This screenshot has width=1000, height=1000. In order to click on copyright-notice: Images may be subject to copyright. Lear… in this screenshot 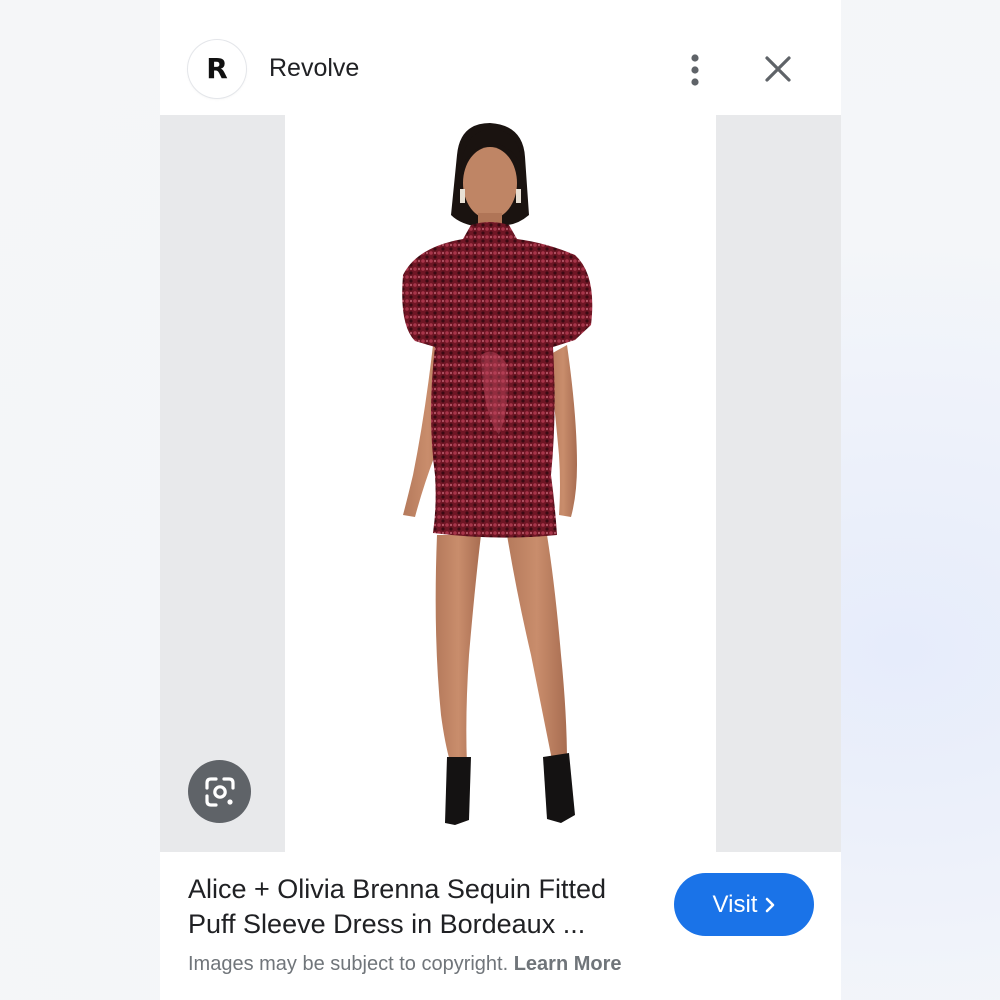, I will do `click(405, 964)`.